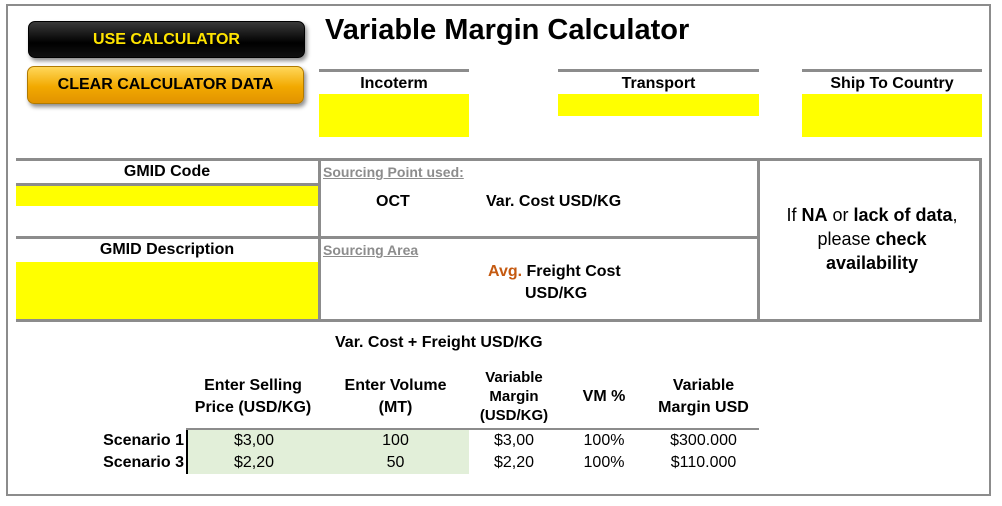 The width and height of the screenshot is (1002, 506). I want to click on scenario-1-volume-input: 100, so click(395, 441).